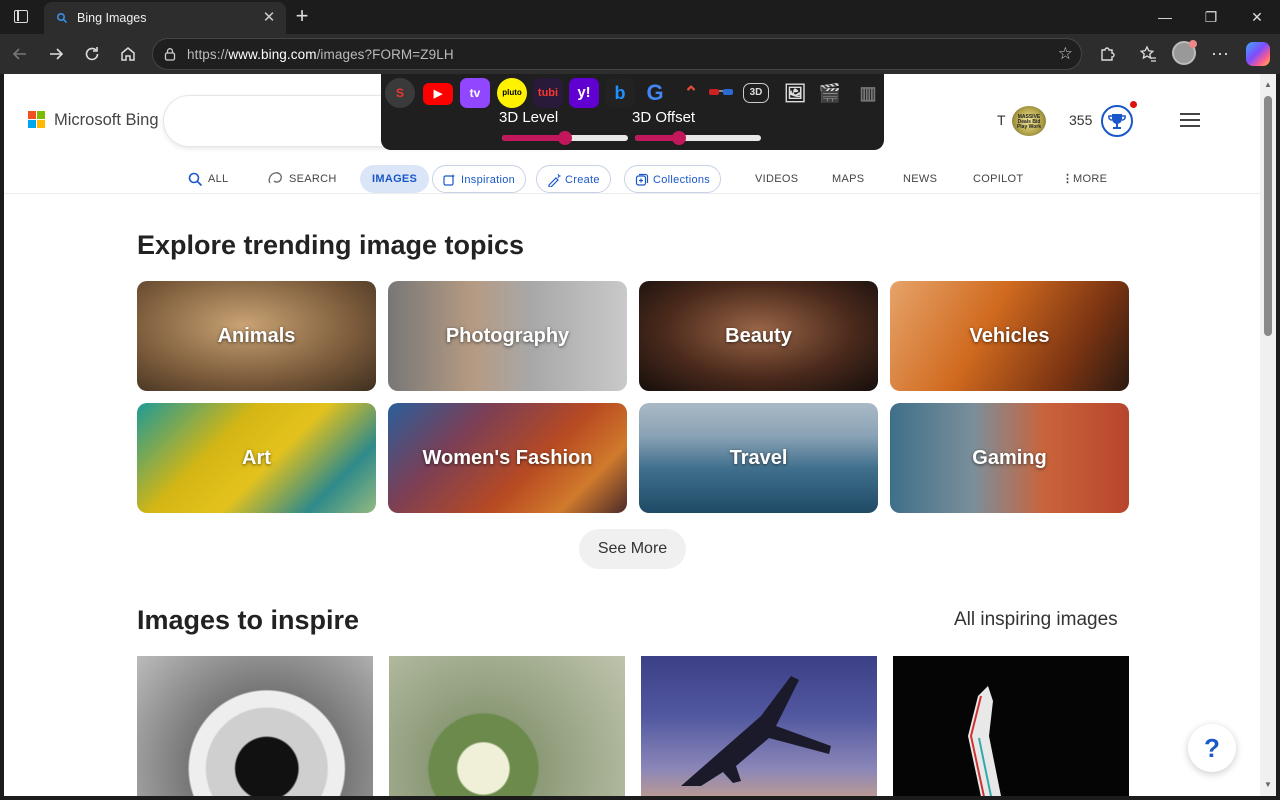  Describe the element at coordinates (320, 54) in the screenshot. I see `url-text: https://www.bing.com/images?FORM=Z9LH` at that location.